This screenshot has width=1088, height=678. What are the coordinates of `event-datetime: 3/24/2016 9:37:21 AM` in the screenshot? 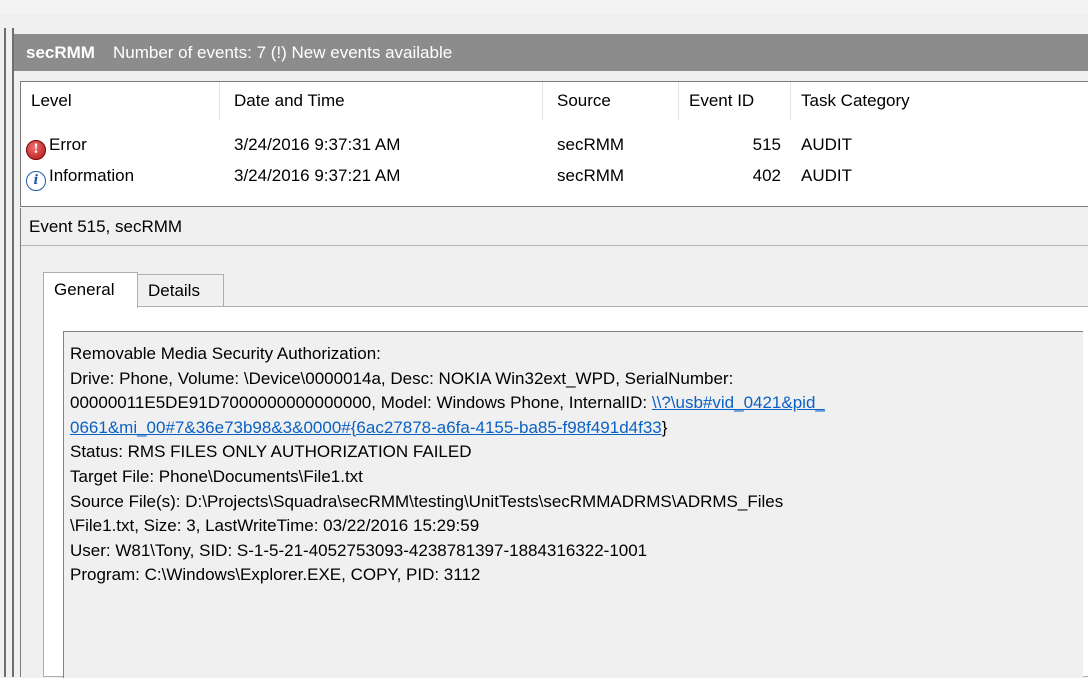 It's located at (317, 175).